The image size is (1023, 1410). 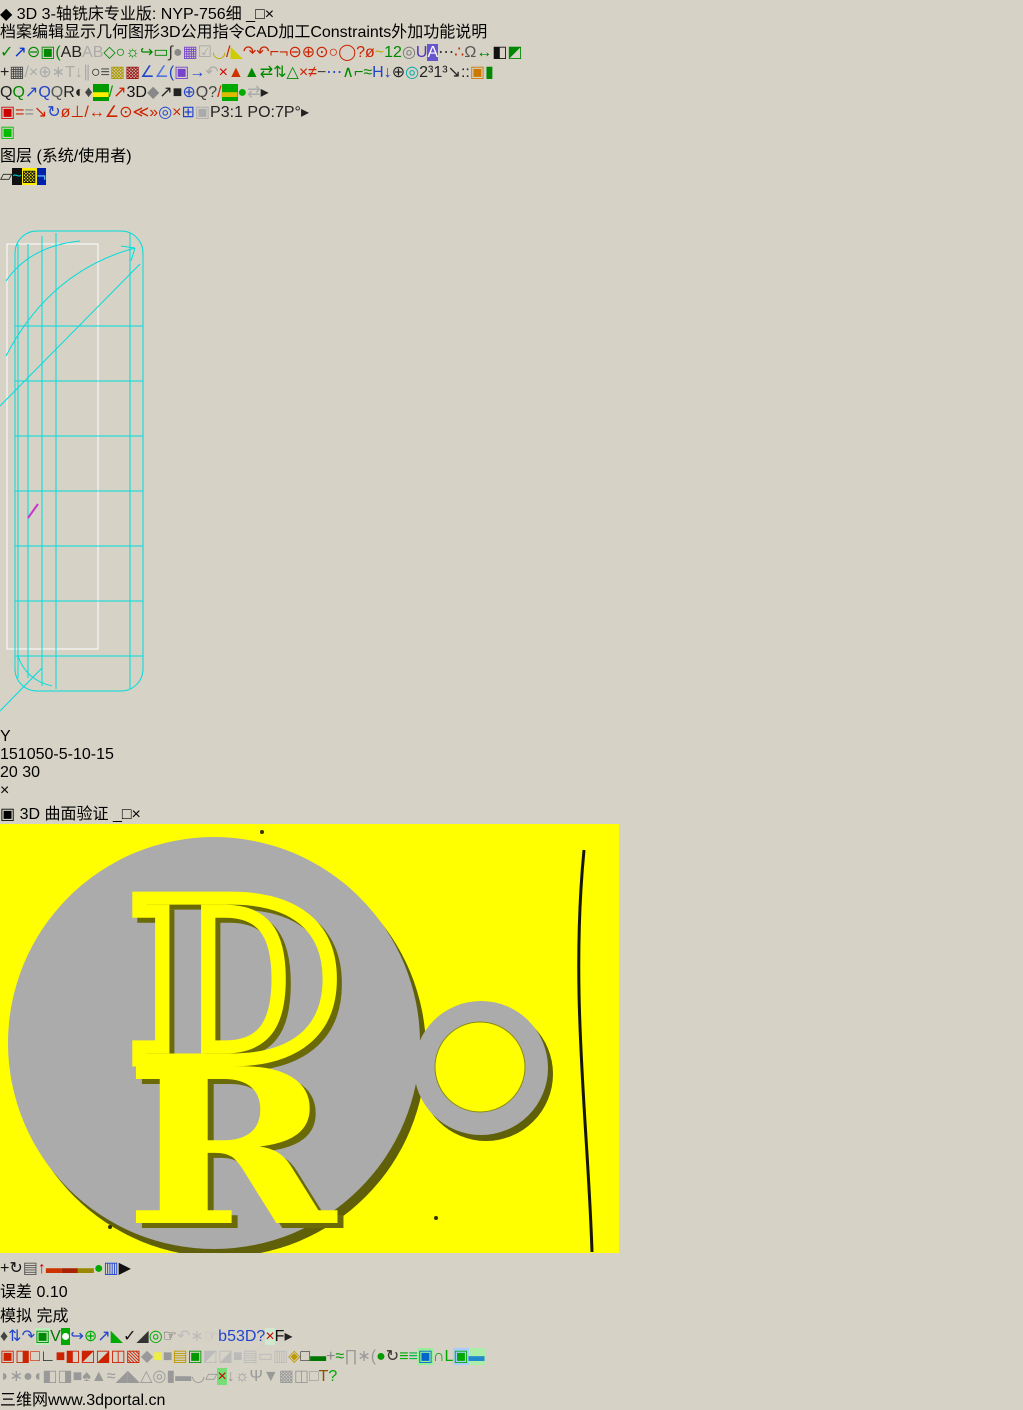 I want to click on ellipse-icon: ○, so click(x=121, y=52).